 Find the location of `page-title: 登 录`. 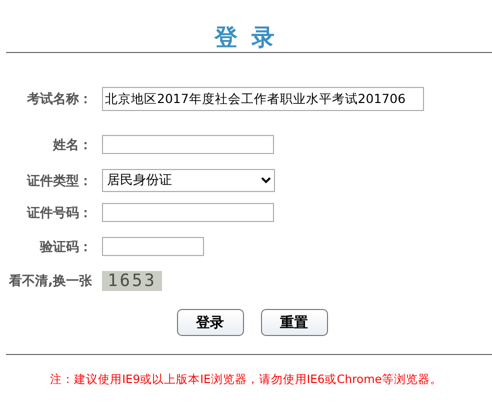

page-title: 登 录 is located at coordinates (245, 38).